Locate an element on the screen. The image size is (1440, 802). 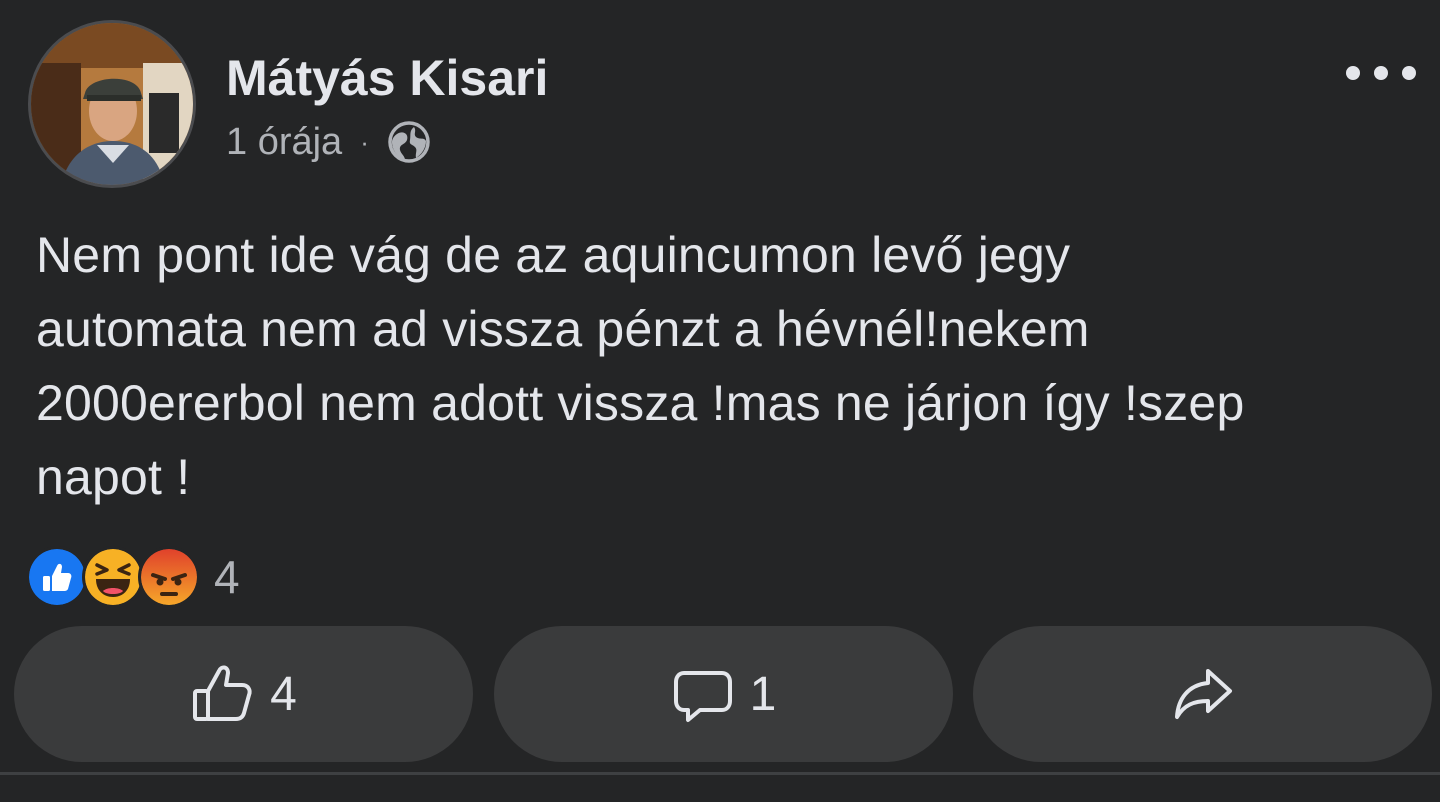
comment-icon is located at coordinates (702, 696).